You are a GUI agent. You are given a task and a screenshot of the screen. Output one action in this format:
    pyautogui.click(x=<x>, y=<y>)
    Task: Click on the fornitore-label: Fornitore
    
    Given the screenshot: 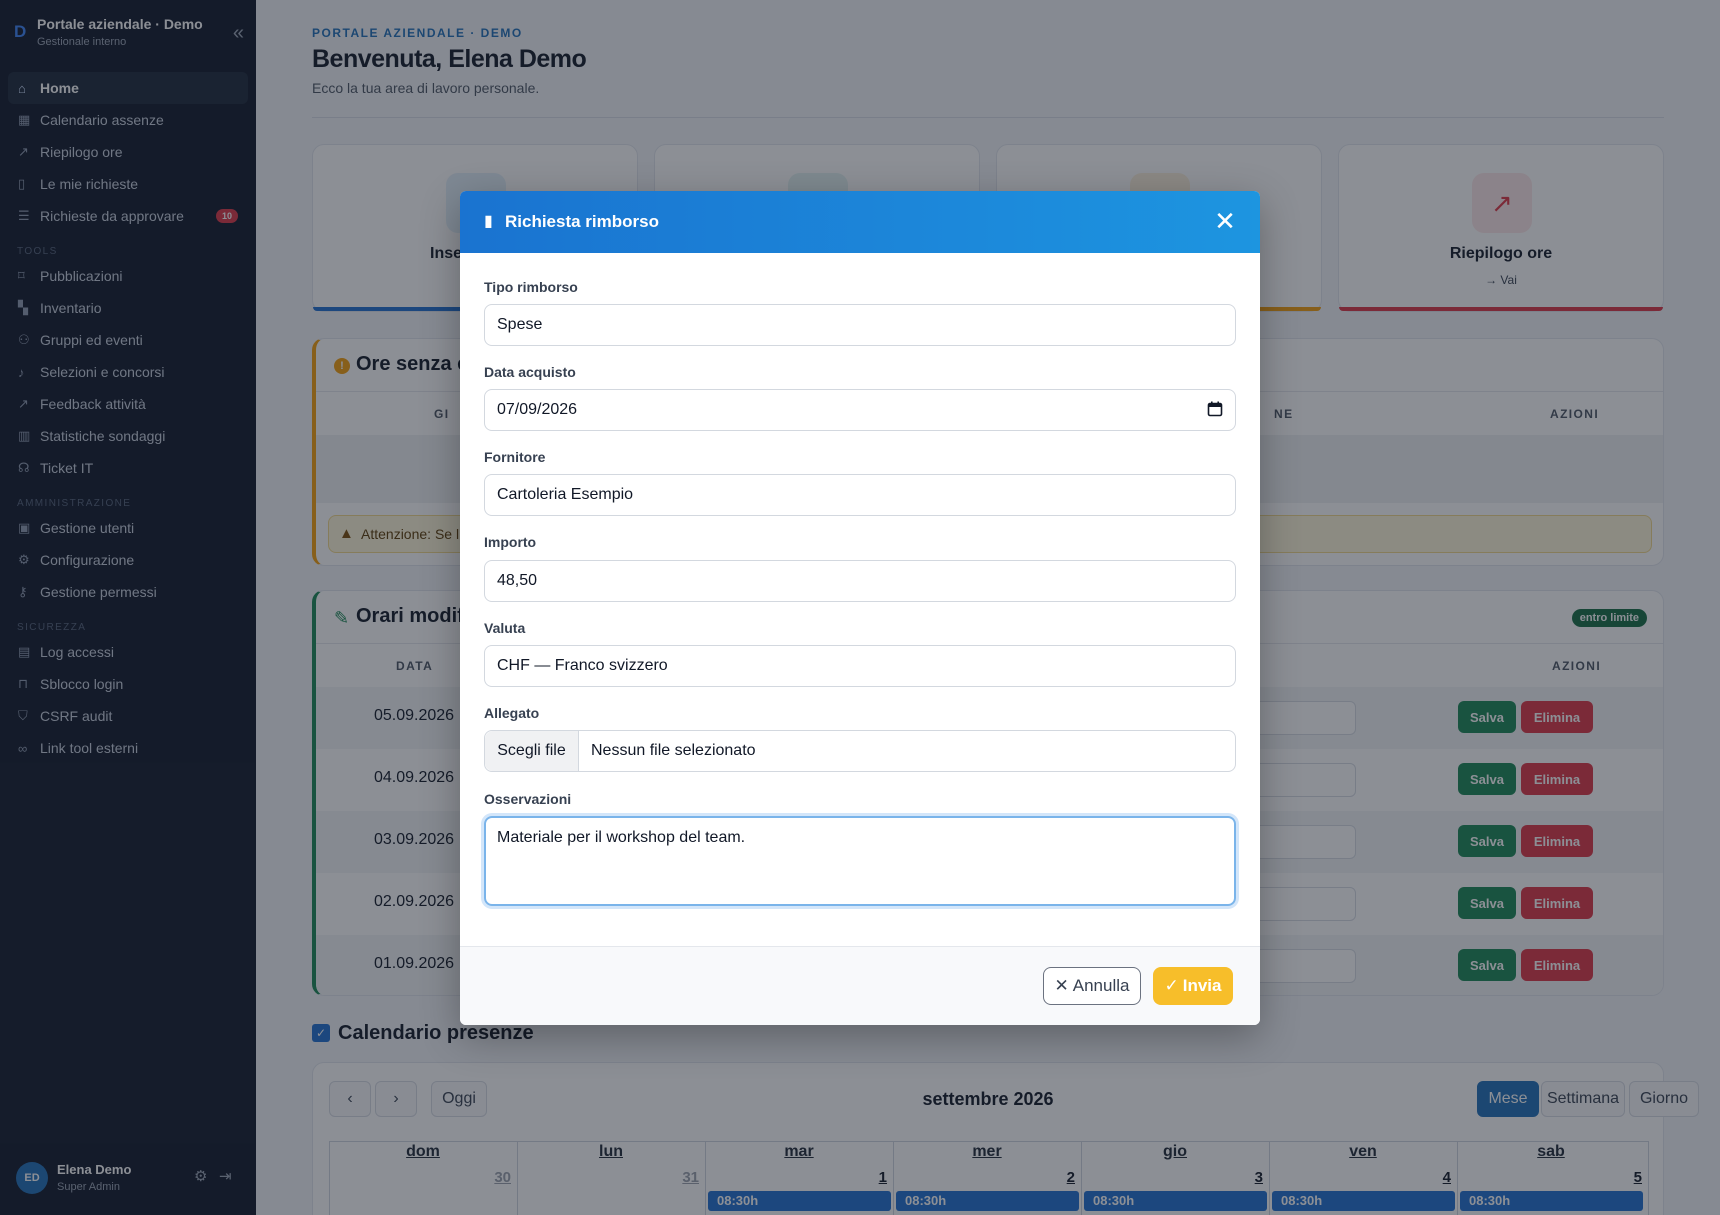 What is the action you would take?
    pyautogui.click(x=515, y=457)
    